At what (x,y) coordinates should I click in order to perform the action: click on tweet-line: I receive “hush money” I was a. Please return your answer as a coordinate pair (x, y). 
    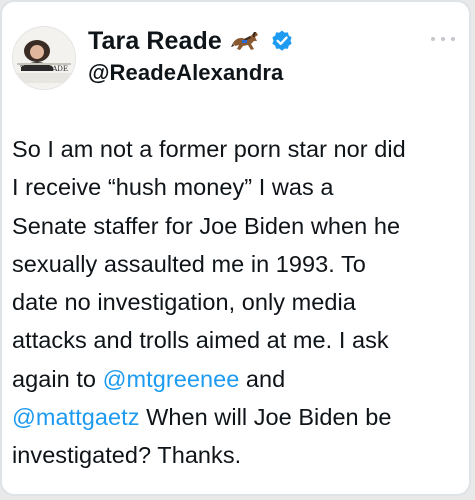
    Looking at the image, I should click on (173, 187).